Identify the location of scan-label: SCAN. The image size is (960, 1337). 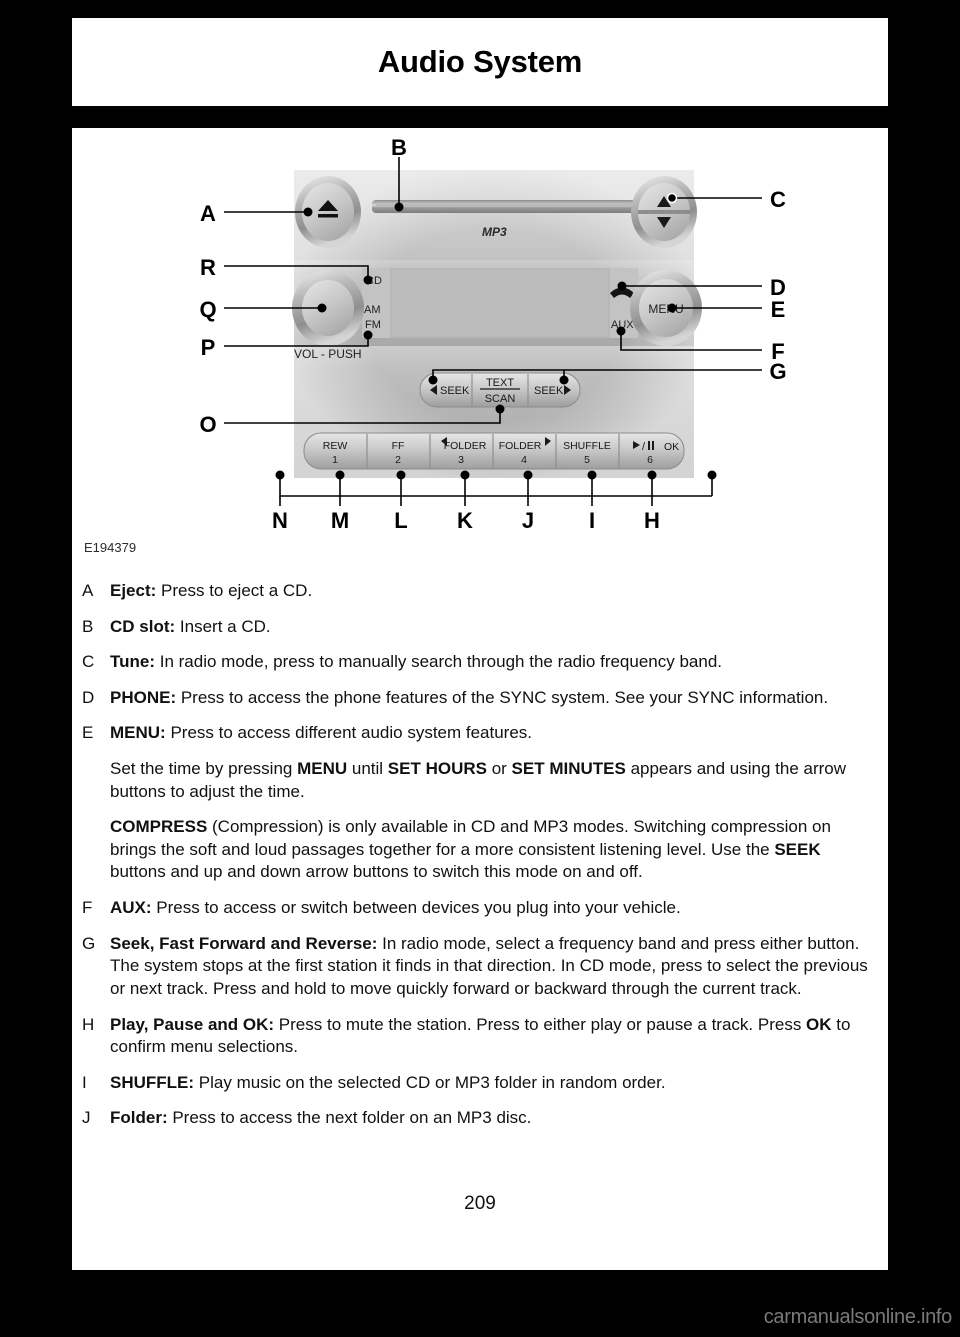
(500, 399).